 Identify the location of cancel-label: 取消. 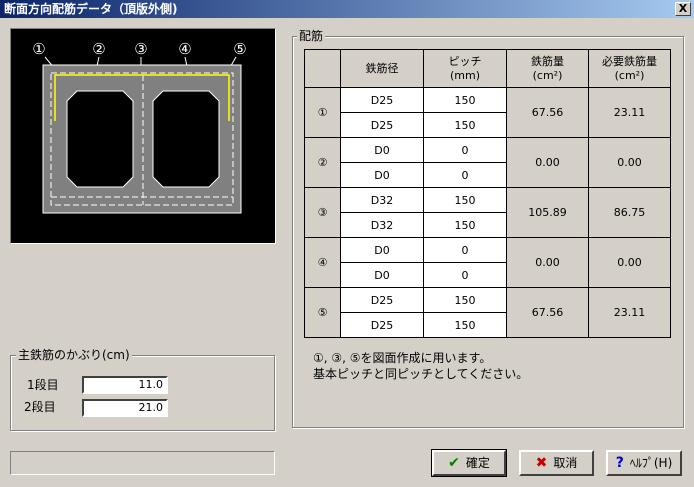
(565, 463).